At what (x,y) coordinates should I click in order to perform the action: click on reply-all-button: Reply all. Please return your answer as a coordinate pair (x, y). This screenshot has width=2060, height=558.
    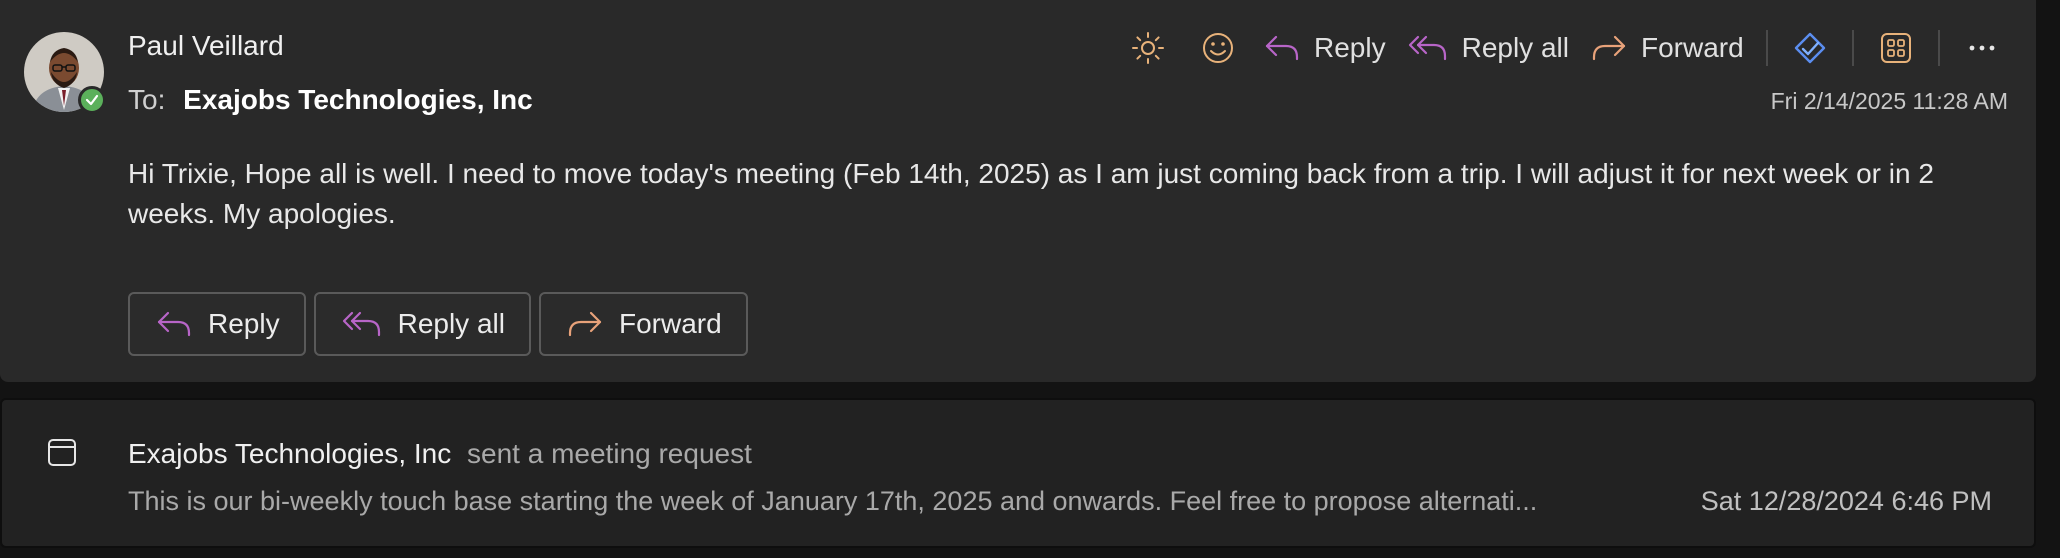
    Looking at the image, I should click on (422, 324).